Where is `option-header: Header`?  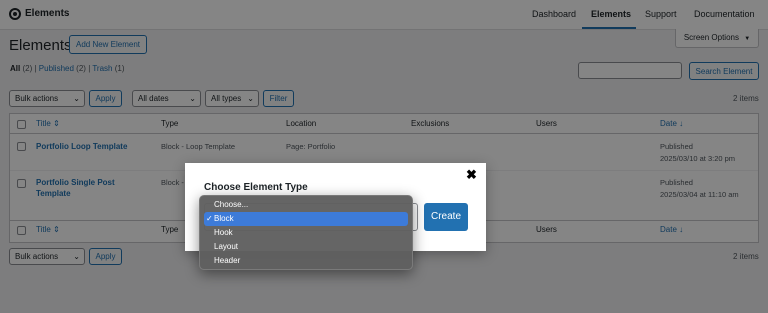
option-header: Header is located at coordinates (306, 261).